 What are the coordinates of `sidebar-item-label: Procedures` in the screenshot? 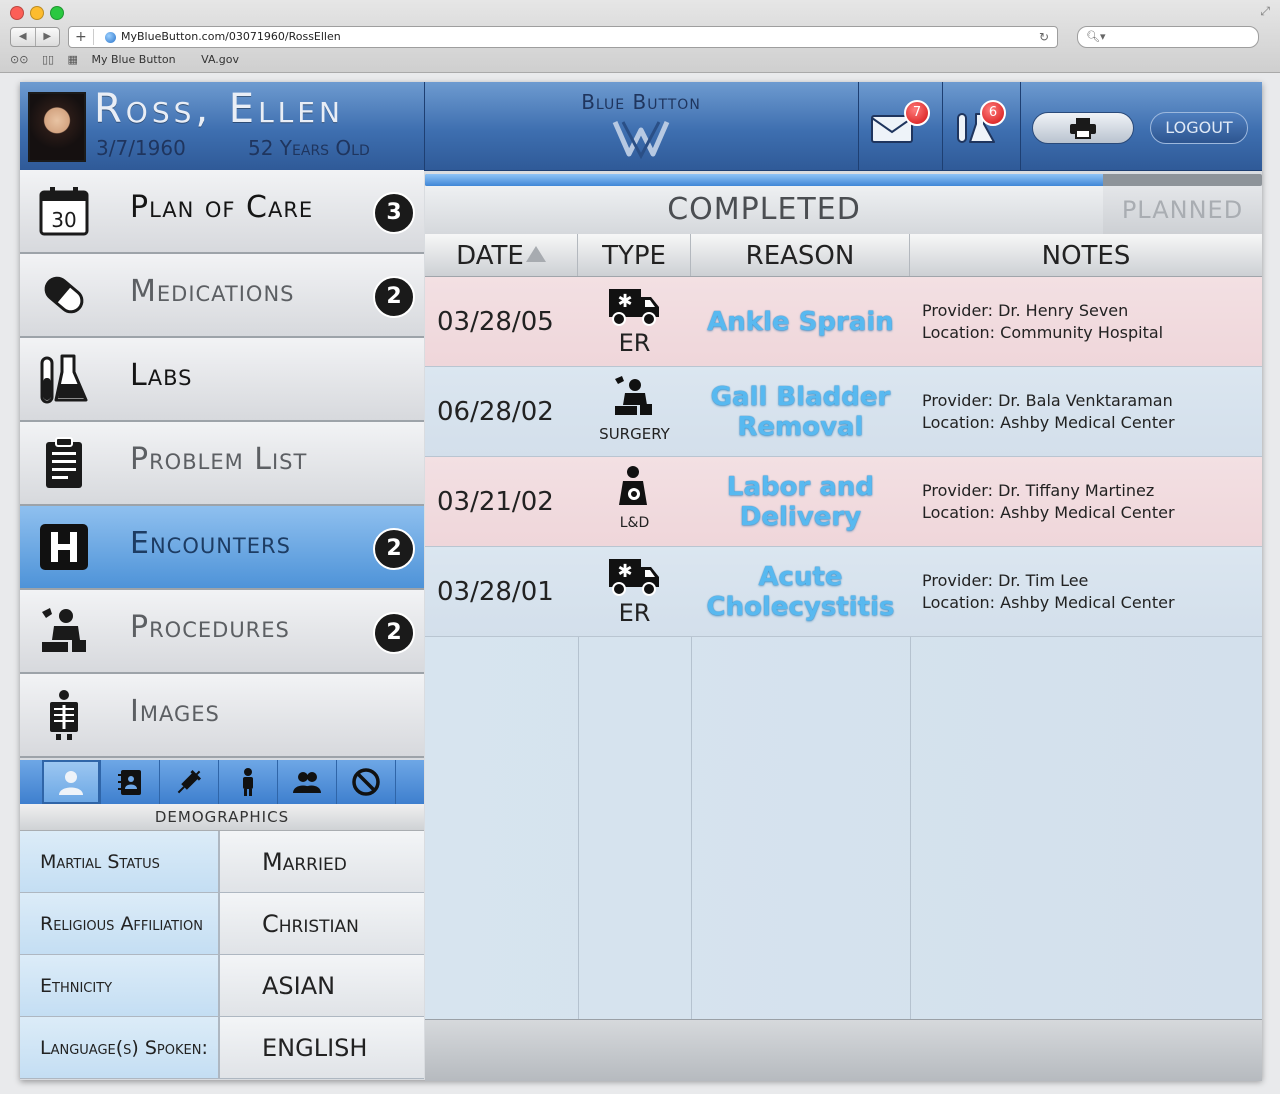 It's located at (210, 627).